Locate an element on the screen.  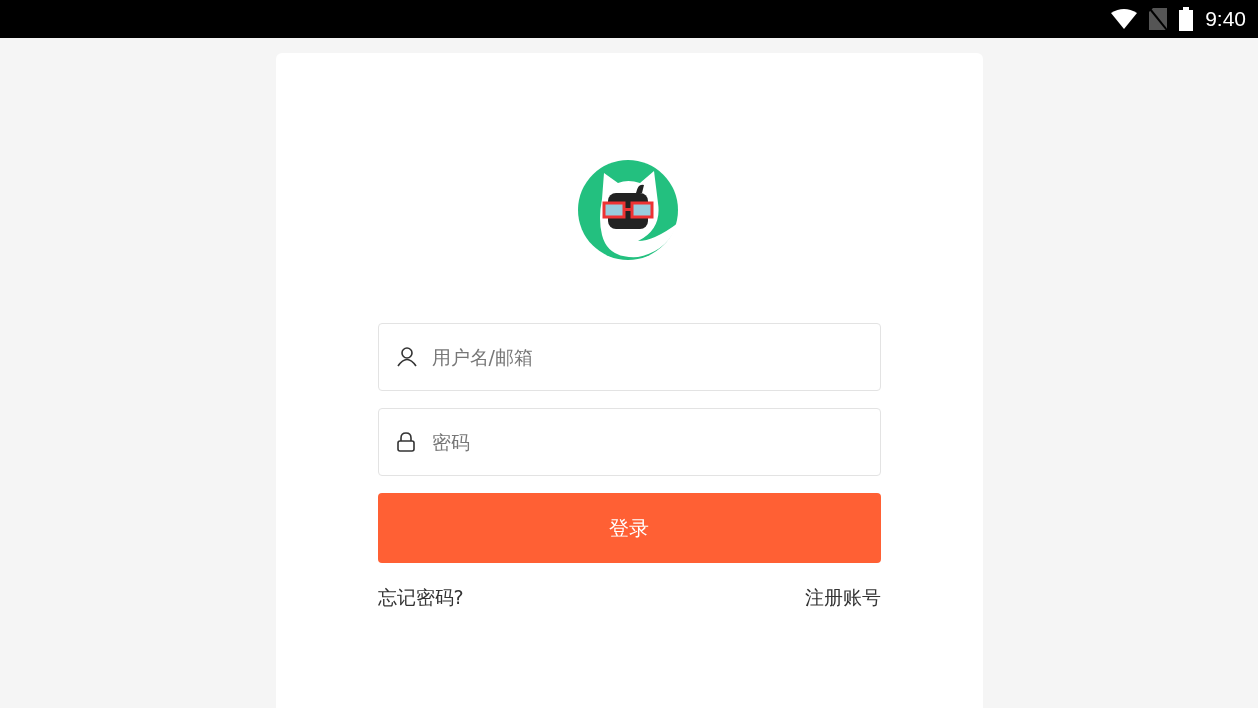
password-field: 密码 is located at coordinates (629, 442).